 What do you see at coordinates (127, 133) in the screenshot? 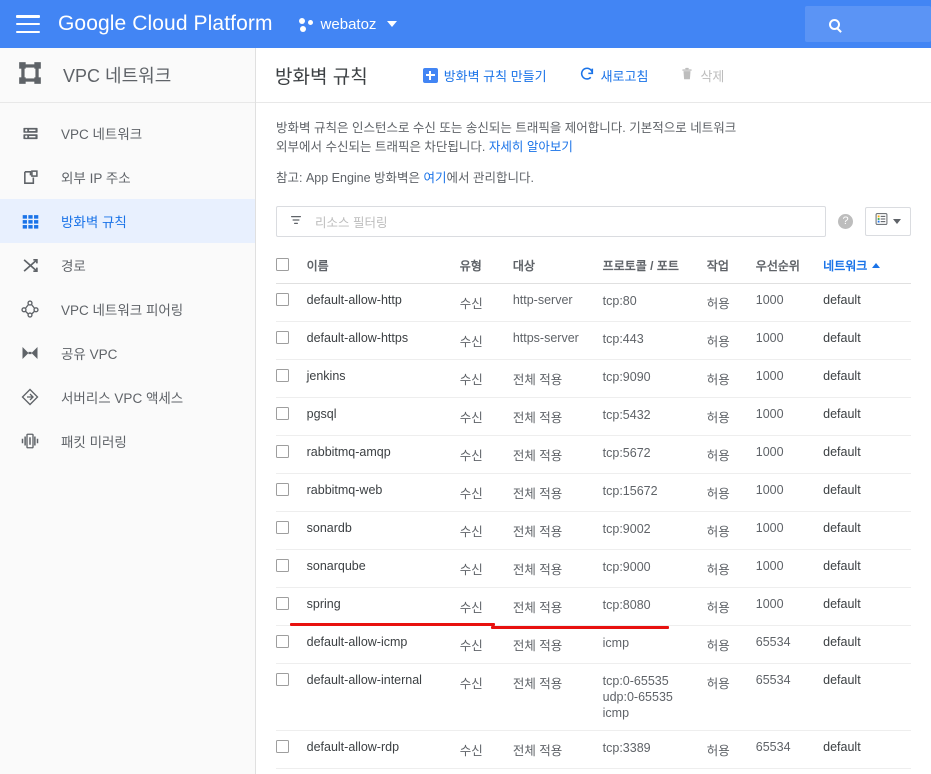
I see `sidebar-item-vpc-networks: VPC 네트워크` at bounding box center [127, 133].